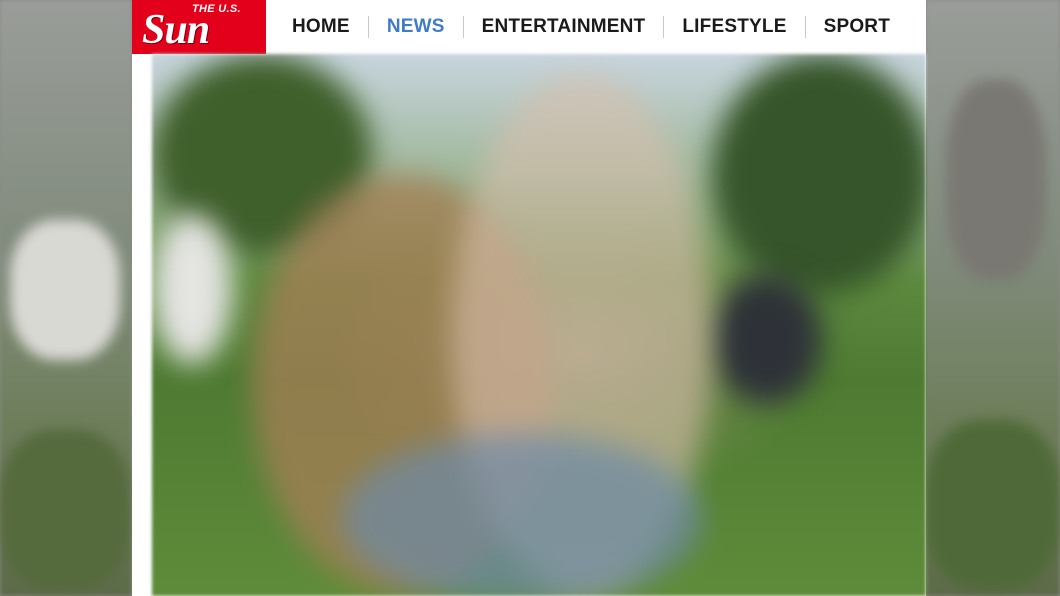 This screenshot has width=1060, height=596. Describe the element at coordinates (416, 27) in the screenshot. I see `nav-item-news: NEWS` at that location.